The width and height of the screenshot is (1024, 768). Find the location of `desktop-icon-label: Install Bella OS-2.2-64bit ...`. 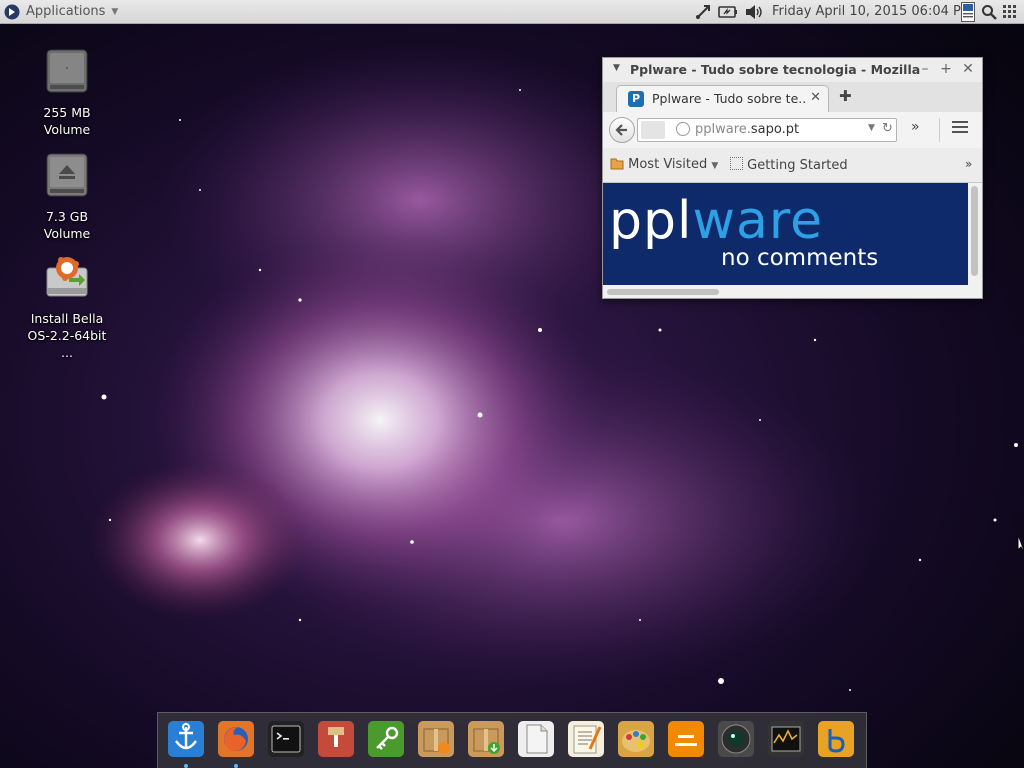

desktop-icon-label: Install Bella OS-2.2-64bit ... is located at coordinates (67, 335).